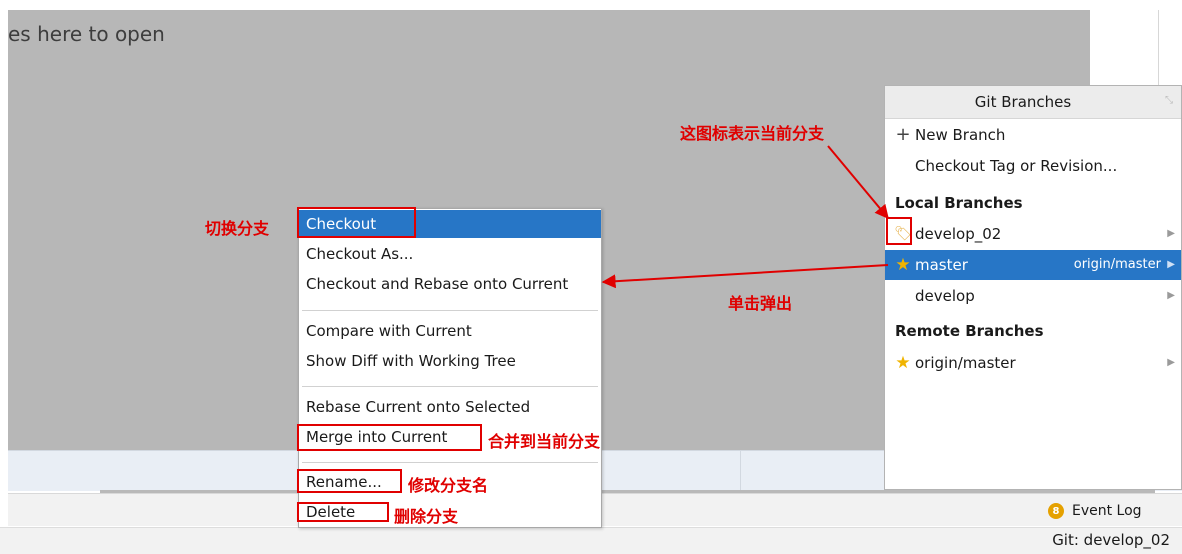  What do you see at coordinates (941, 265) in the screenshot?
I see `branch-name: master` at bounding box center [941, 265].